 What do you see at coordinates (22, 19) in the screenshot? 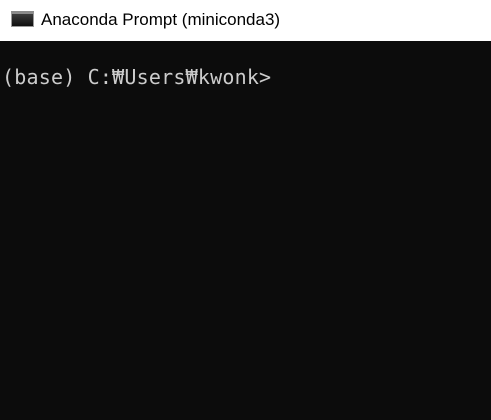
I see `console-window-icon` at bounding box center [22, 19].